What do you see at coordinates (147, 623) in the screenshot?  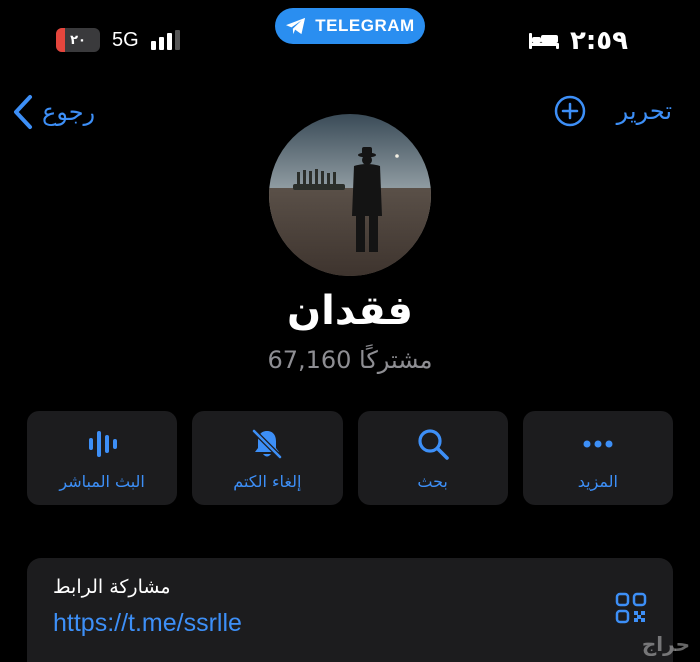 I see `channel-link: https://t.me/ssrlle` at bounding box center [147, 623].